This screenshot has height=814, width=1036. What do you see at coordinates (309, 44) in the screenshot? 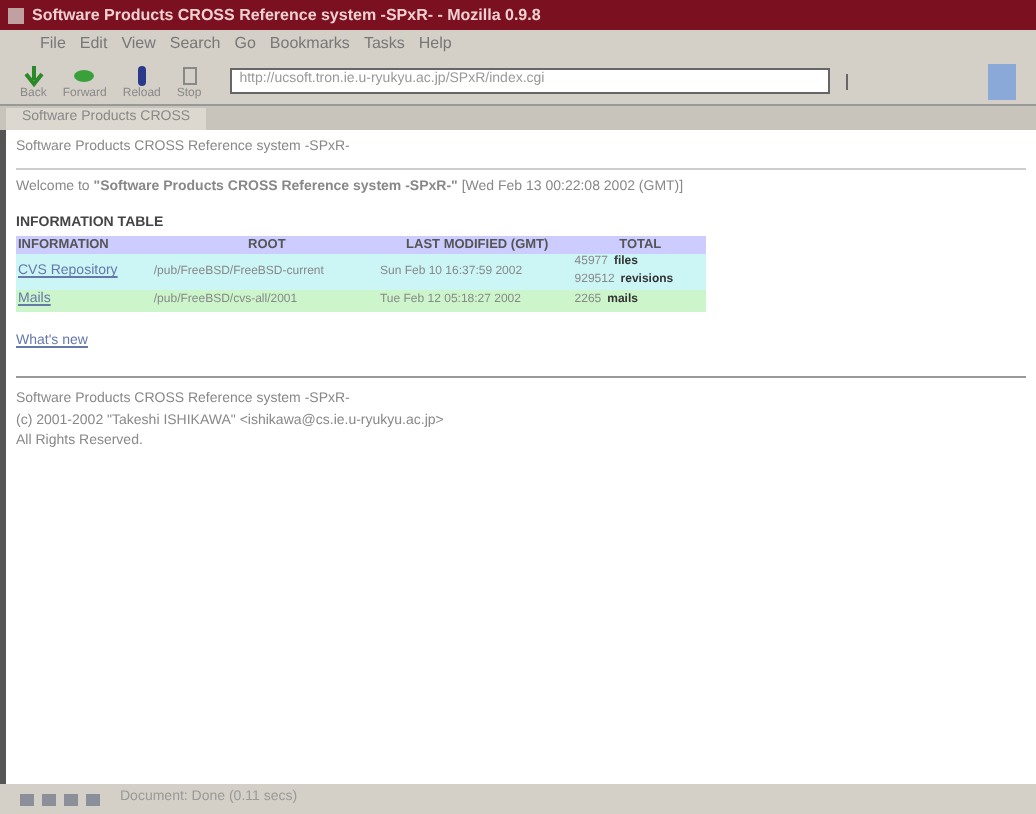
I see `menu-item: Bookmarks` at bounding box center [309, 44].